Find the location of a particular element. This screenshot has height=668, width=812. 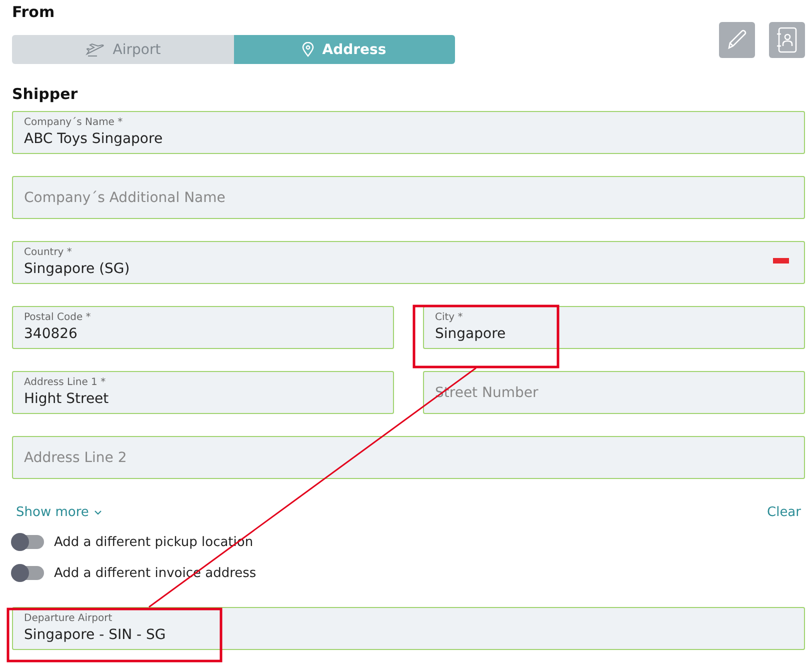

location-pin-icon is located at coordinates (308, 49).